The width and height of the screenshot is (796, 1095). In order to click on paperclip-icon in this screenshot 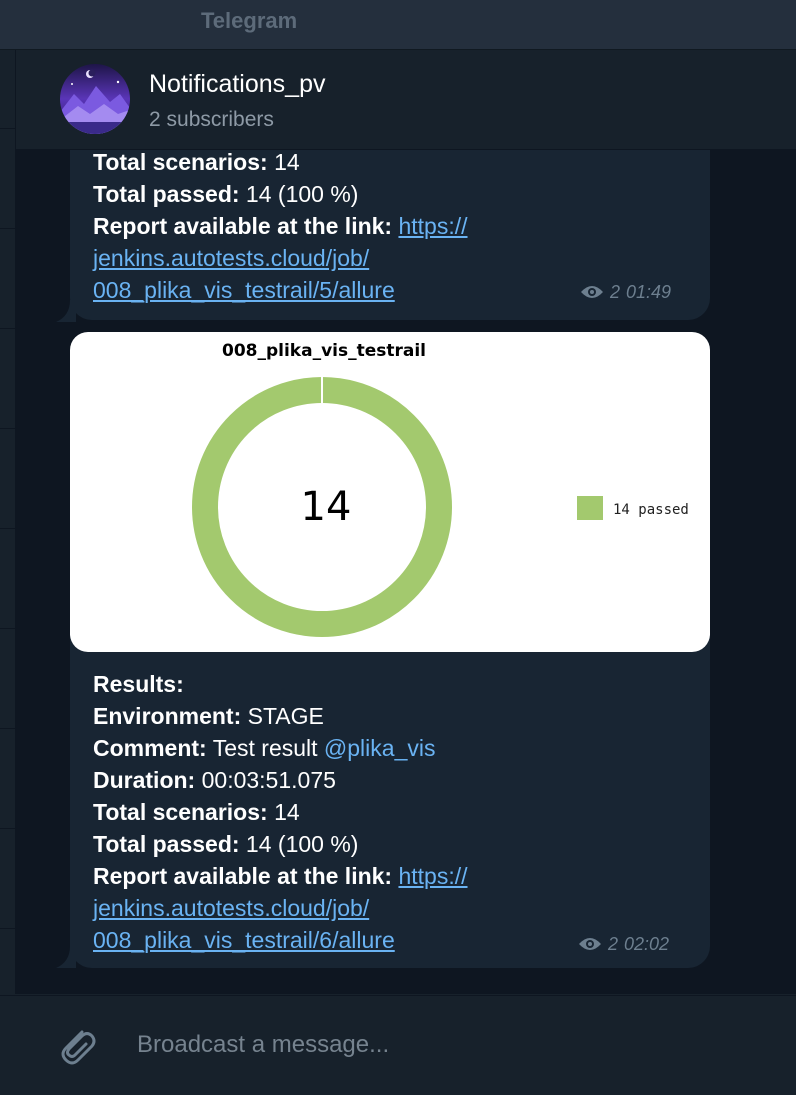, I will do `click(76, 1046)`.